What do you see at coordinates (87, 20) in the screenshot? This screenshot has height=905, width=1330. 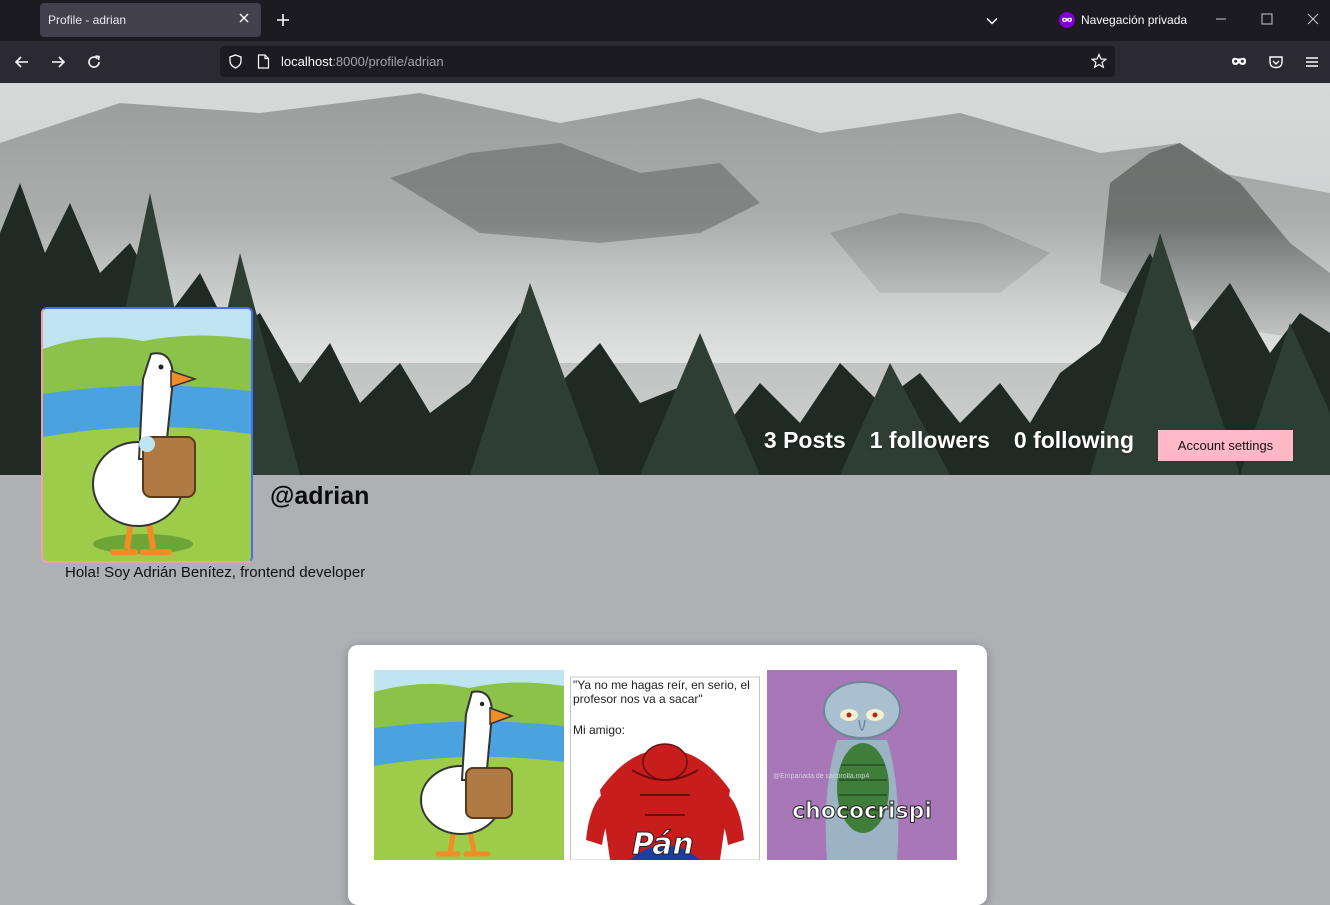 I see `tab-title: Profile - adrian` at bounding box center [87, 20].